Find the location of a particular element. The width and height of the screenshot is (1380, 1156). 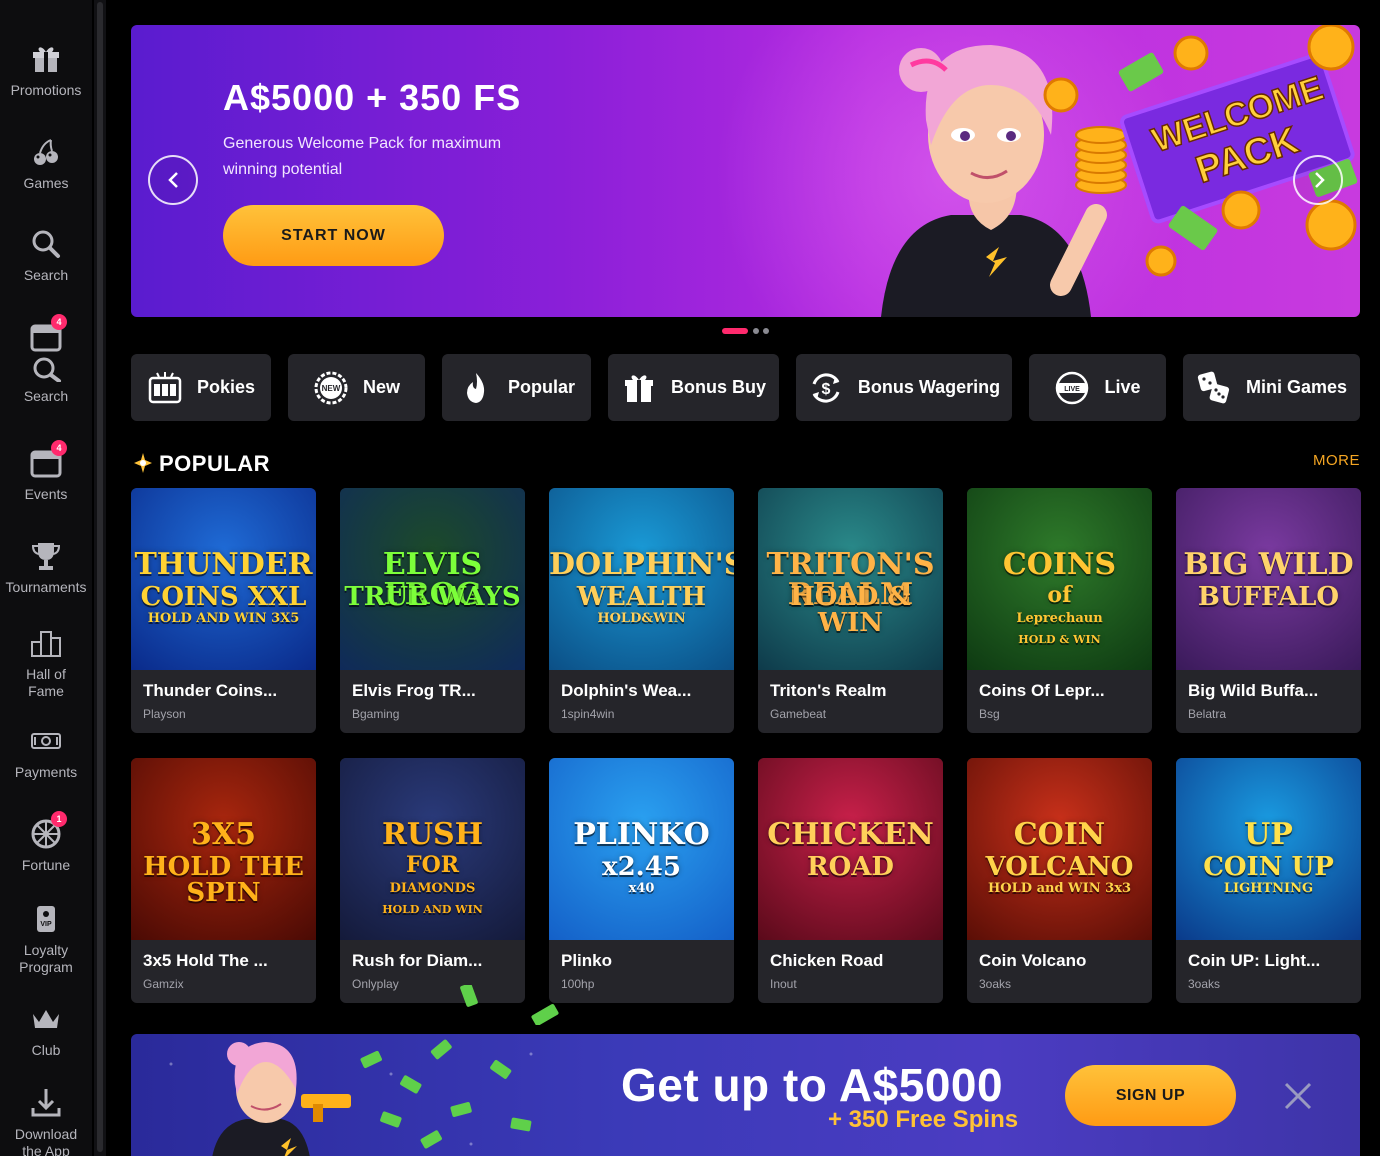

podium-icon is located at coordinates (46, 643).